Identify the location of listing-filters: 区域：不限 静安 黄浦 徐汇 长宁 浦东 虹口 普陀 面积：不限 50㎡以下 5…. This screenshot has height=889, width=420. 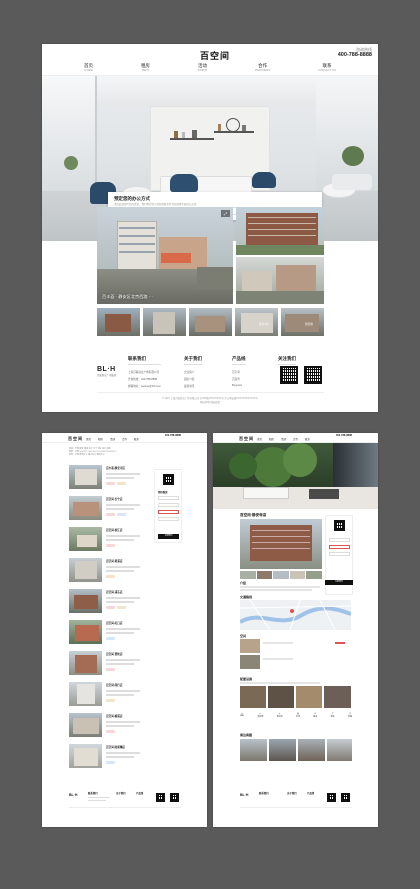
(125, 451).